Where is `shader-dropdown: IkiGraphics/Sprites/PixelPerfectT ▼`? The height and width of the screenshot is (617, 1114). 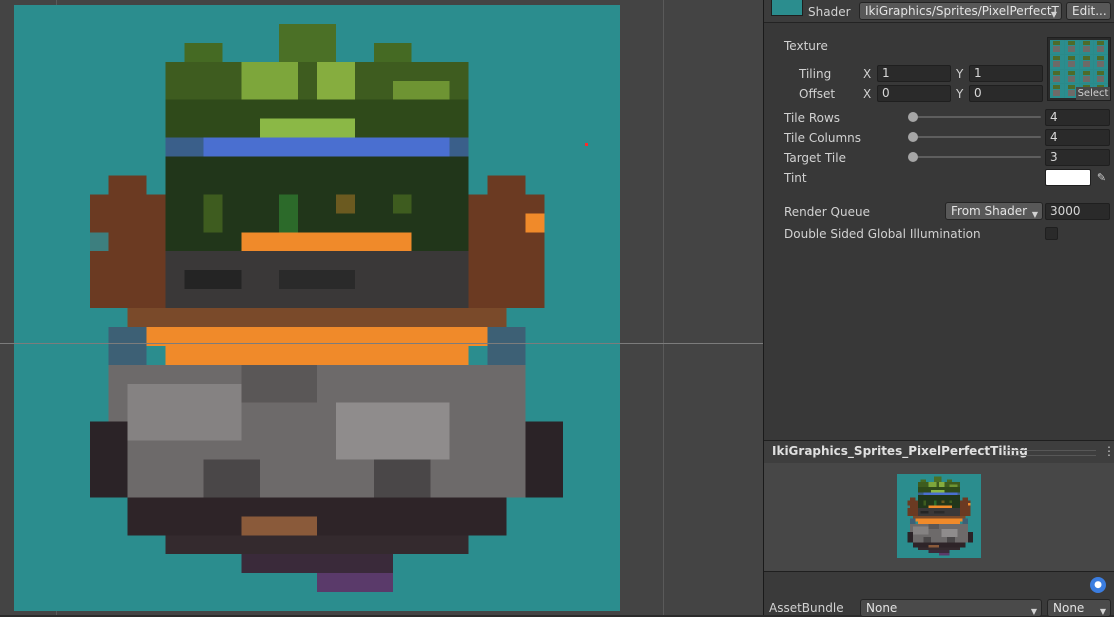 shader-dropdown: IkiGraphics/Sprites/PixelPerfectT ▼ is located at coordinates (960, 11).